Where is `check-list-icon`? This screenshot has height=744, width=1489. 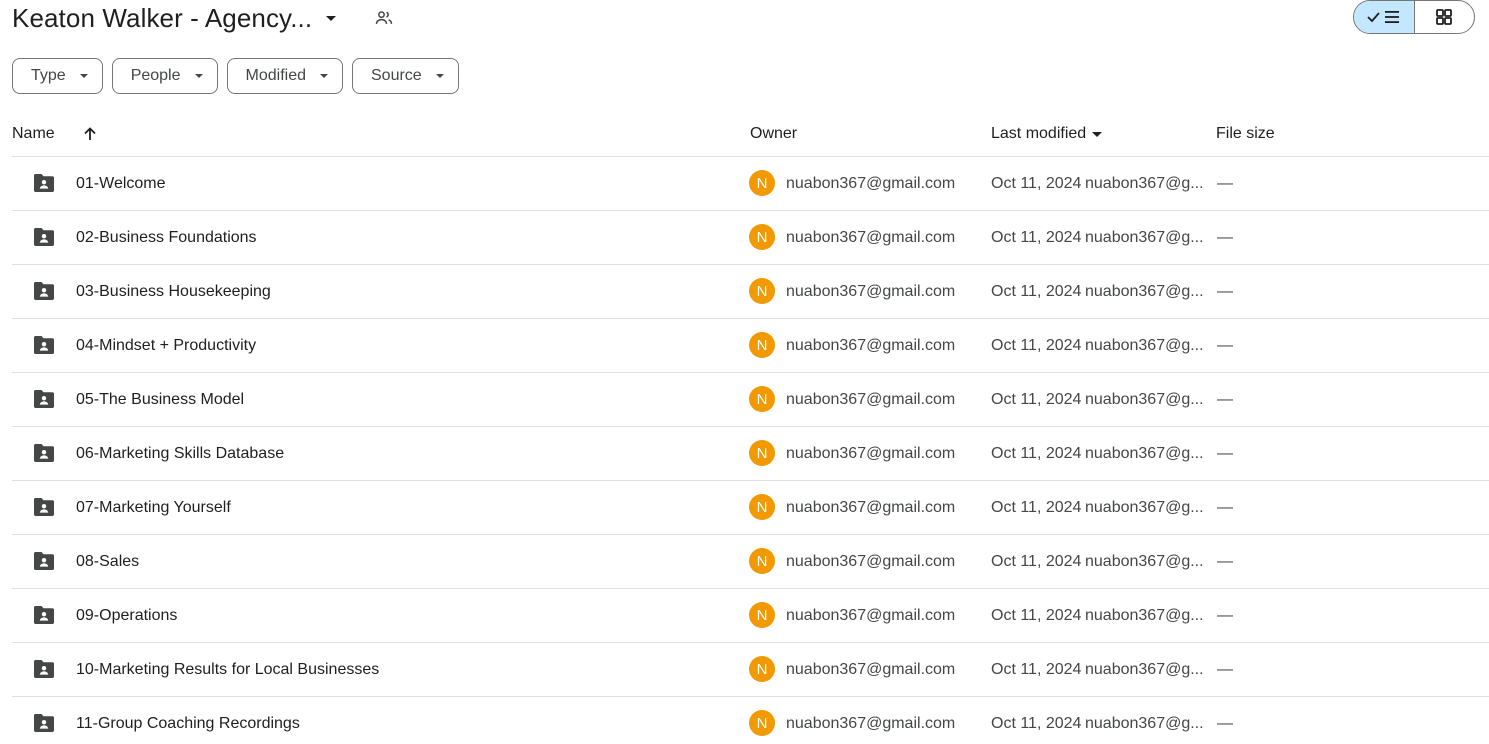
check-list-icon is located at coordinates (1383, 17).